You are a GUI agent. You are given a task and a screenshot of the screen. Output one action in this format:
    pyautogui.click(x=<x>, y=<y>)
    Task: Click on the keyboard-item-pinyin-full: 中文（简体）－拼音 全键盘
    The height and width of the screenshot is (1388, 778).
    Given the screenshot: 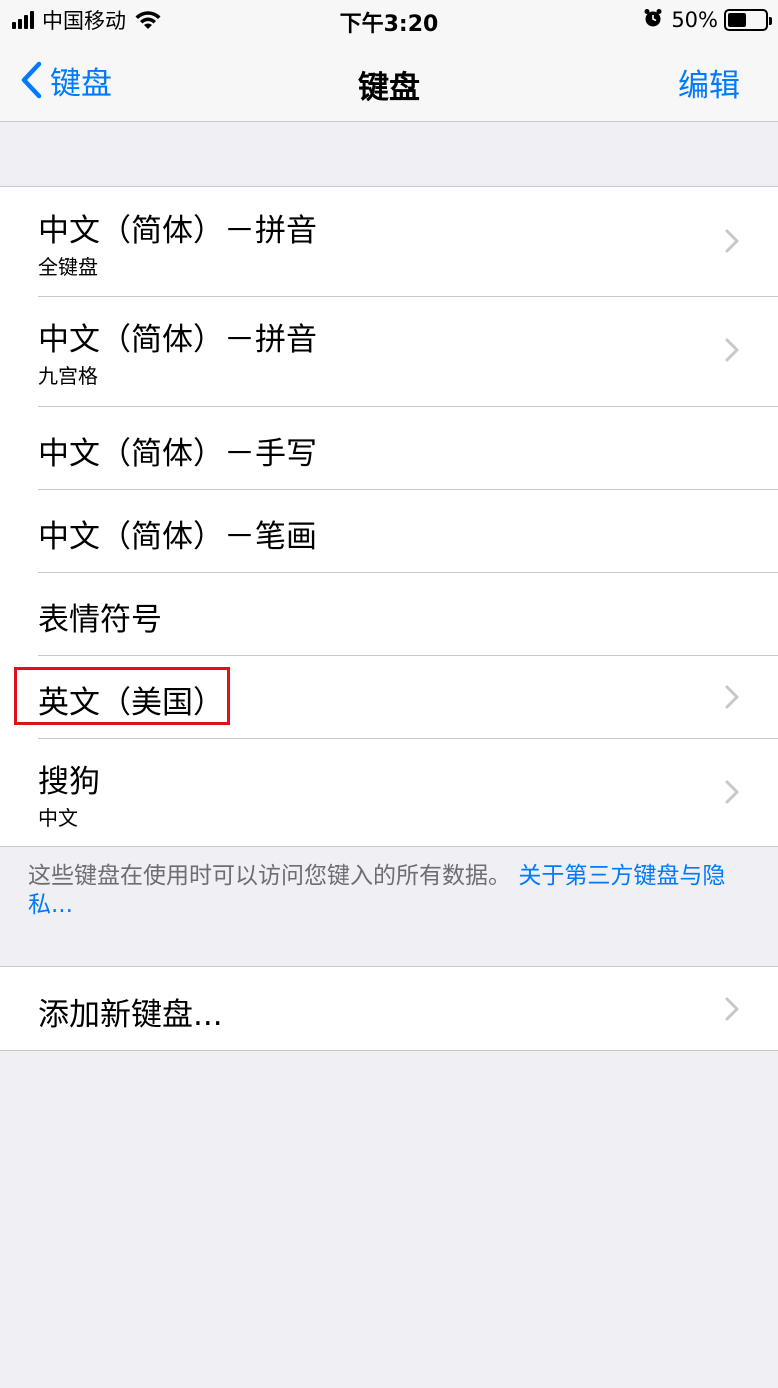 What is the action you would take?
    pyautogui.click(x=389, y=241)
    